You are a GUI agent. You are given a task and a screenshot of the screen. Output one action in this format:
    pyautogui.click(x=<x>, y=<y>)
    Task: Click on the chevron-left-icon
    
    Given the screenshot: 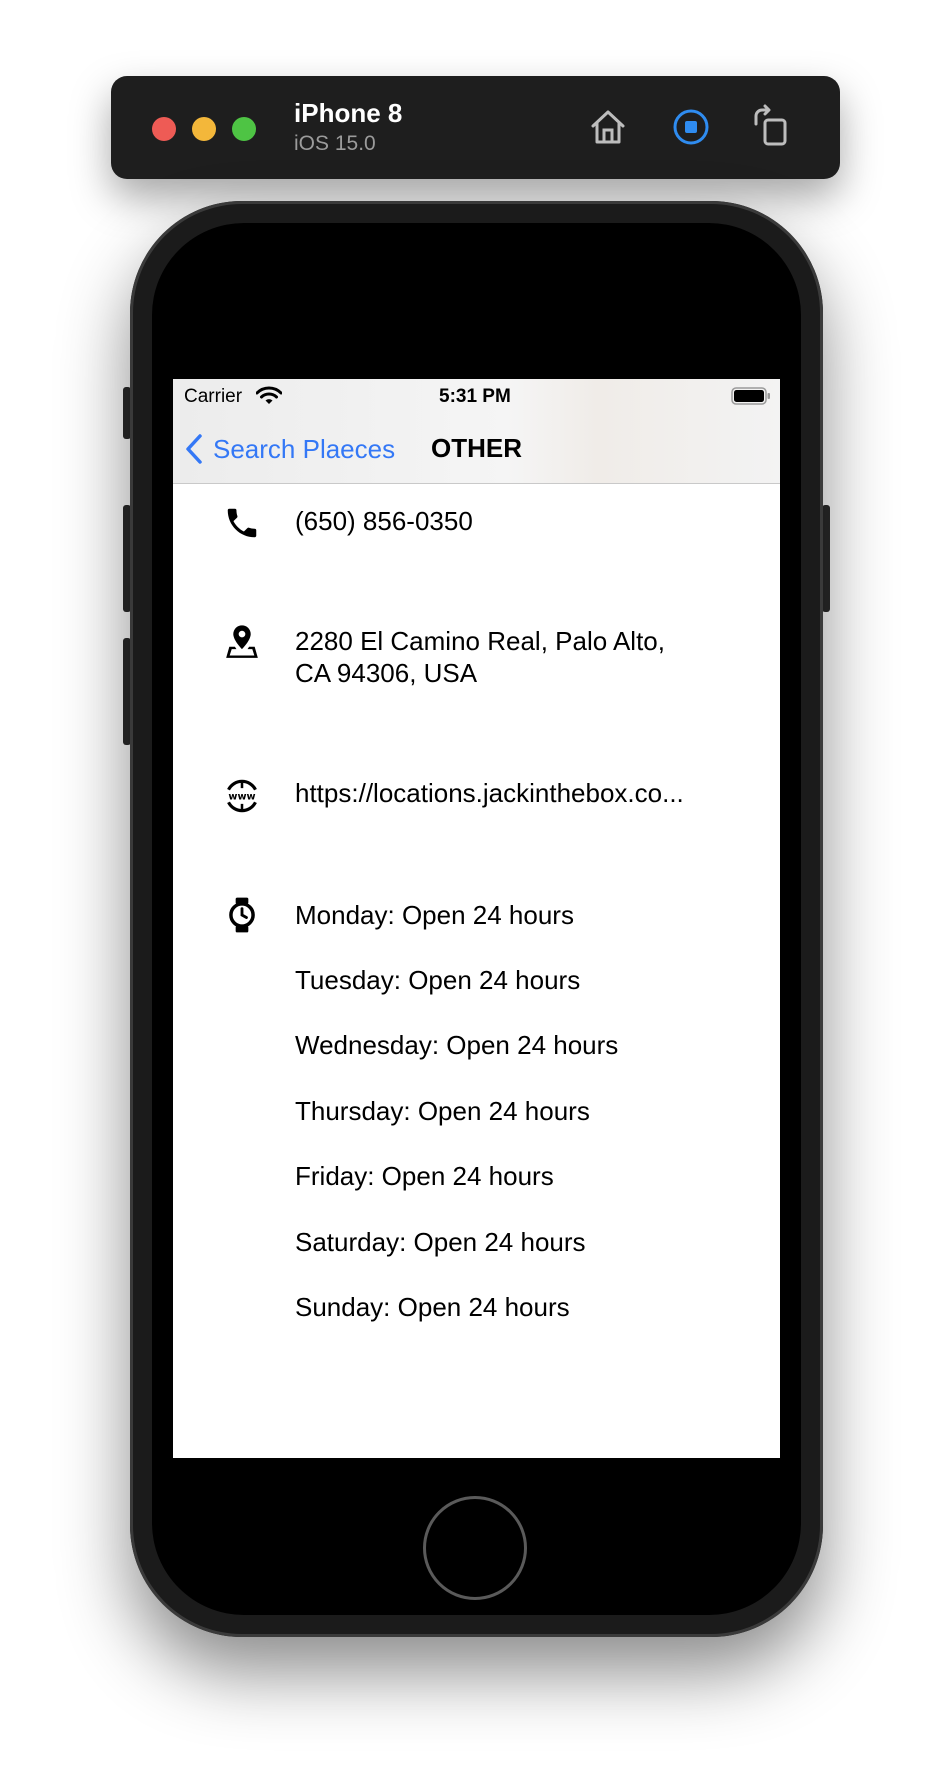 What is the action you would take?
    pyautogui.click(x=194, y=449)
    